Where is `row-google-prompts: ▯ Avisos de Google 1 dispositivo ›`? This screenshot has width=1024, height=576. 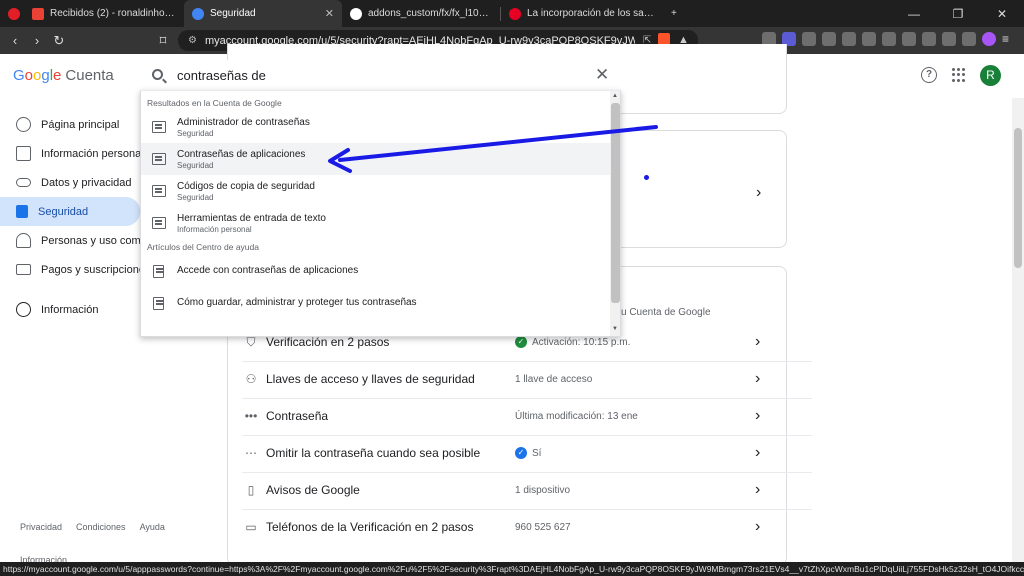 row-google-prompts: ▯ Avisos de Google 1 dispositivo › is located at coordinates (507, 490).